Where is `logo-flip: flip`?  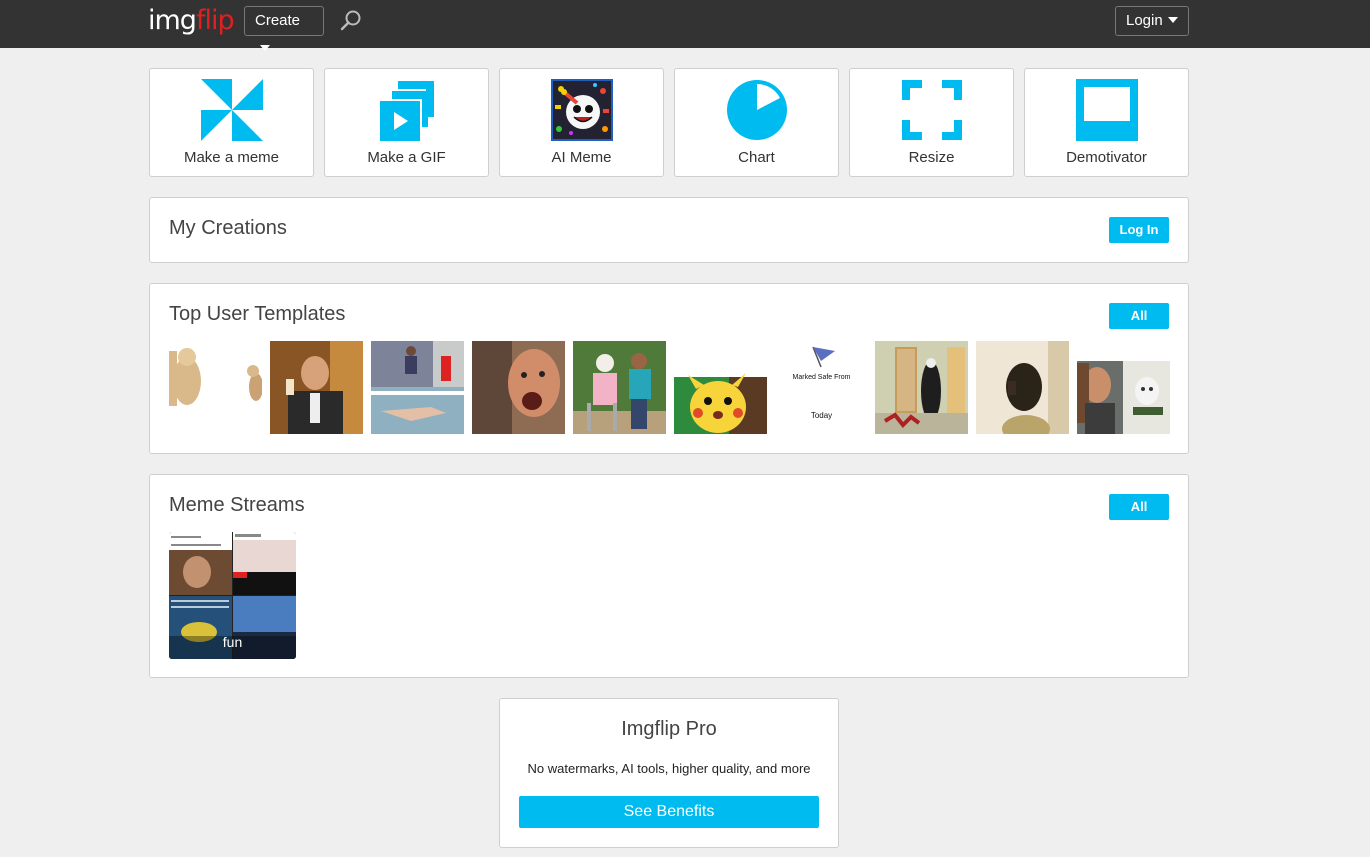
logo-flip: flip is located at coordinates (215, 20).